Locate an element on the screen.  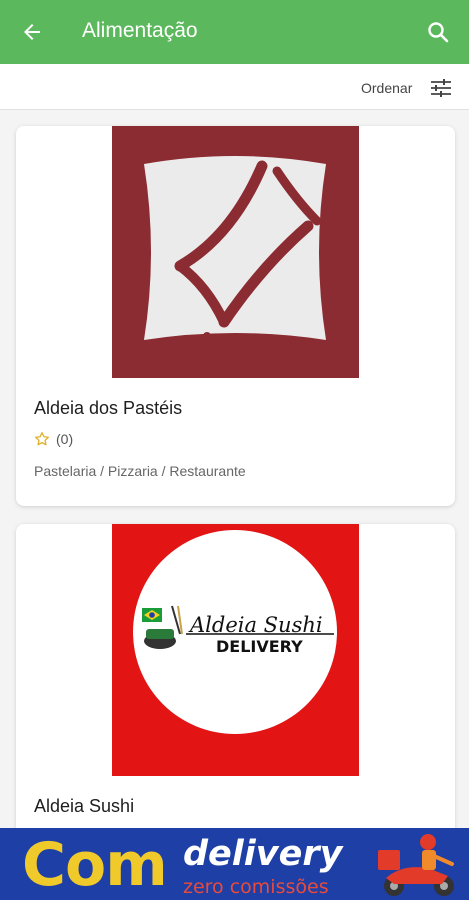
tune-sliders-icon is located at coordinates (441, 88).